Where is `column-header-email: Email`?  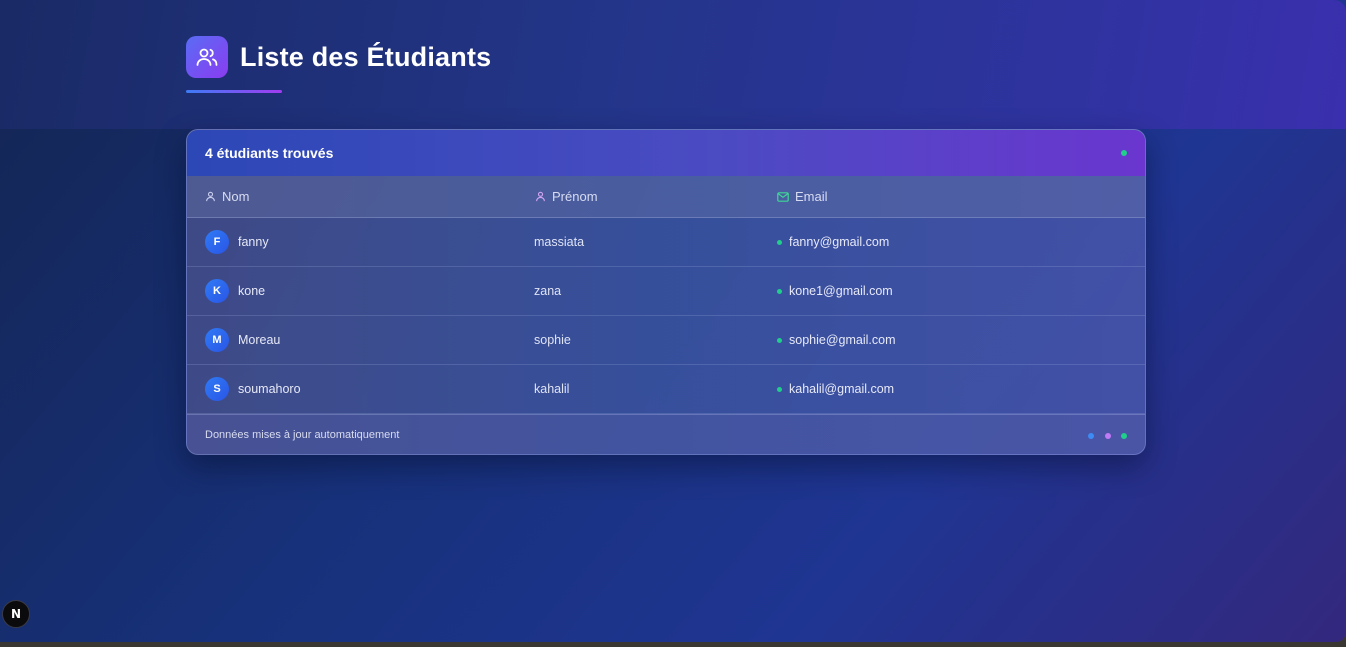 column-header-email: Email is located at coordinates (802, 196).